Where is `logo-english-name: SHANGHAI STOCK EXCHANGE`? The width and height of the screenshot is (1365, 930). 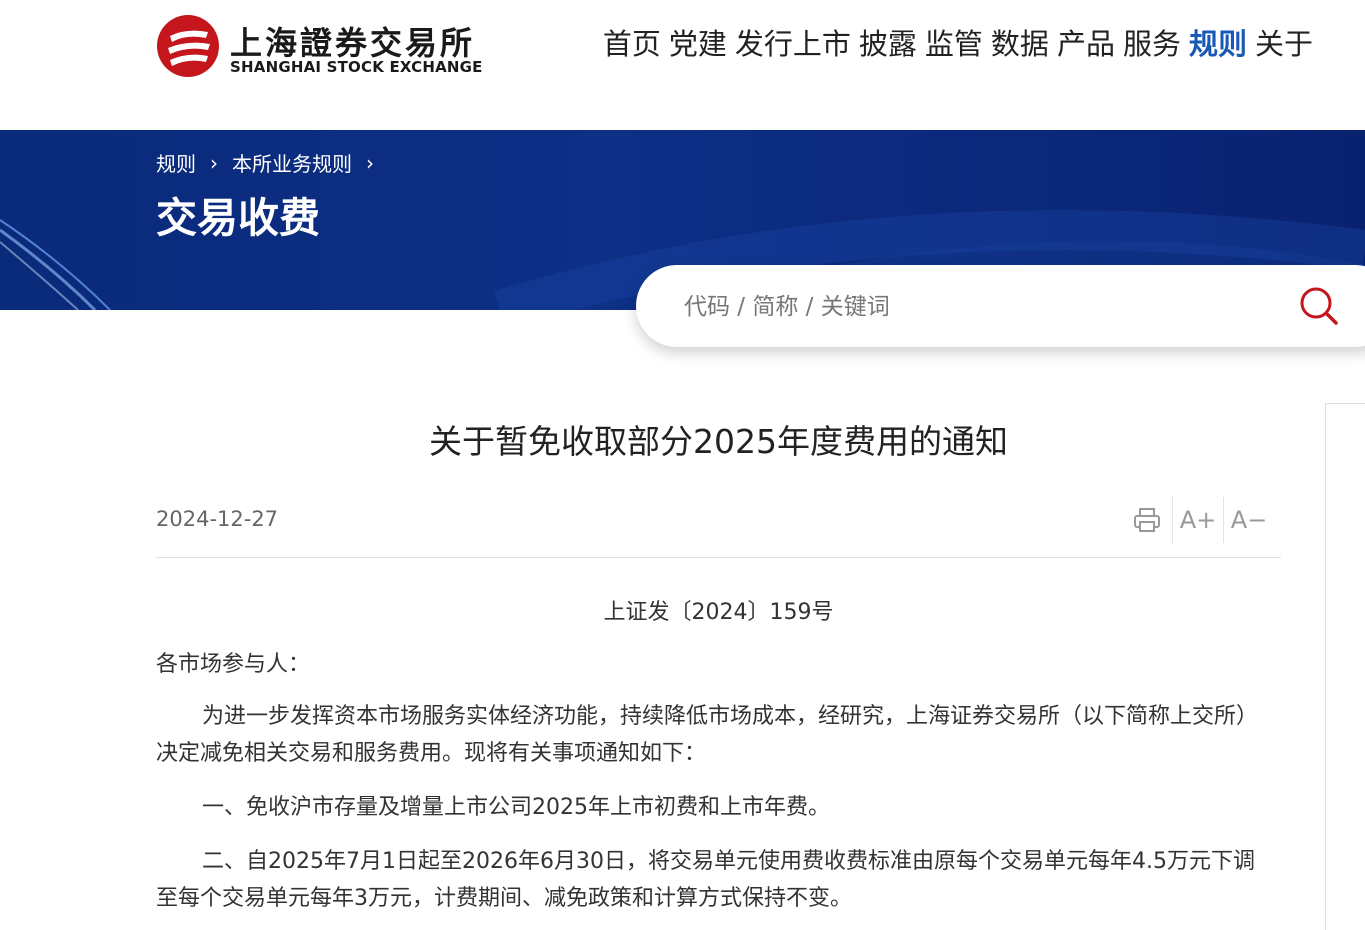
logo-english-name: SHANGHAI STOCK EXCHANGE is located at coordinates (356, 67).